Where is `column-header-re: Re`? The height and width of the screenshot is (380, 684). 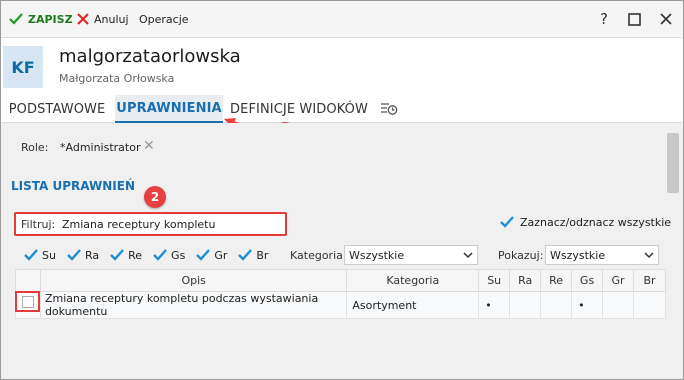
column-header-re: Re is located at coordinates (556, 280).